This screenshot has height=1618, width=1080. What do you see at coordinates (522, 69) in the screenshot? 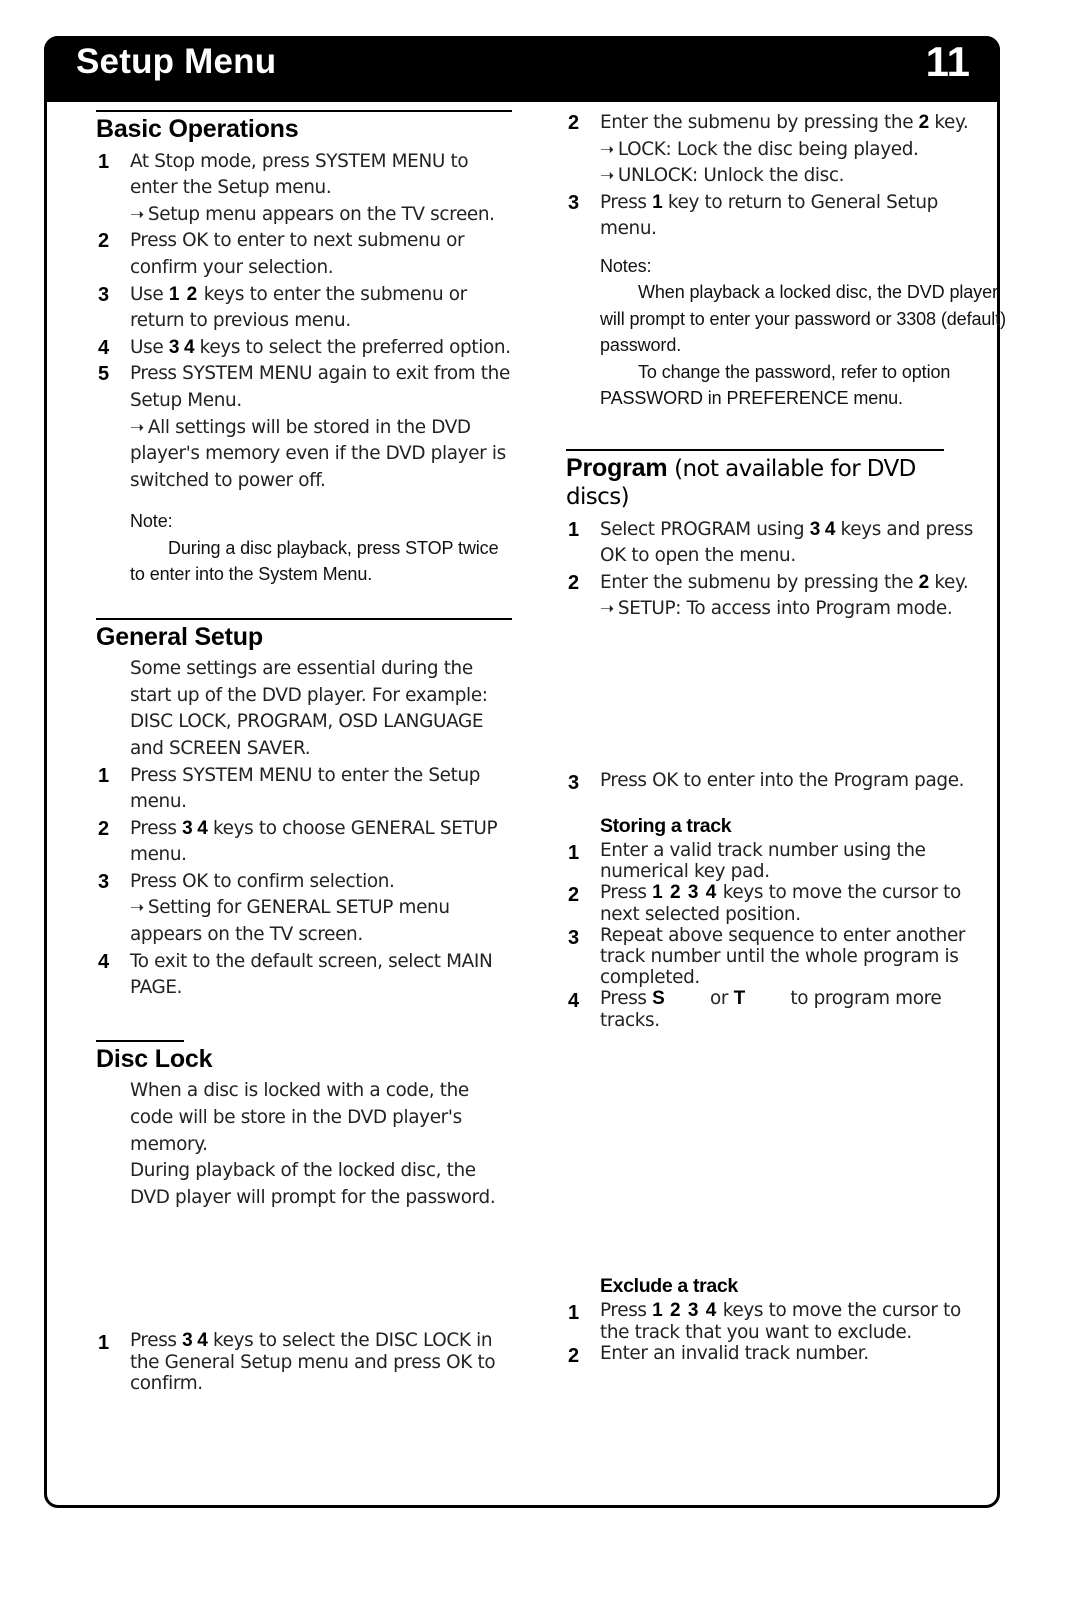
I see `page-header-banner: Setup Menu 11` at bounding box center [522, 69].